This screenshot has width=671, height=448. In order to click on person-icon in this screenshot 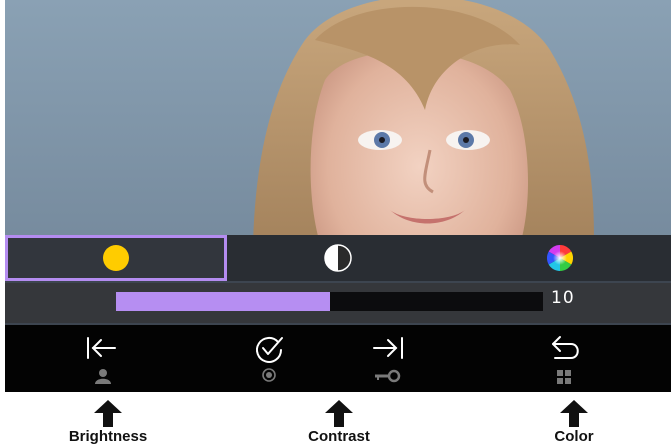, I will do `click(103, 376)`.